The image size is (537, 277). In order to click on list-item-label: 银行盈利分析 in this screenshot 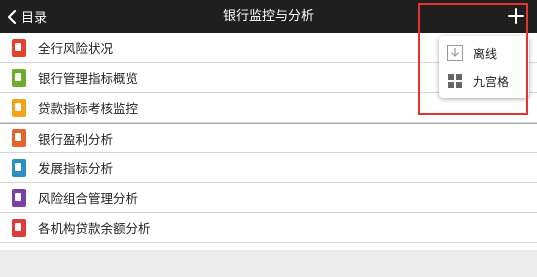, I will do `click(76, 139)`.